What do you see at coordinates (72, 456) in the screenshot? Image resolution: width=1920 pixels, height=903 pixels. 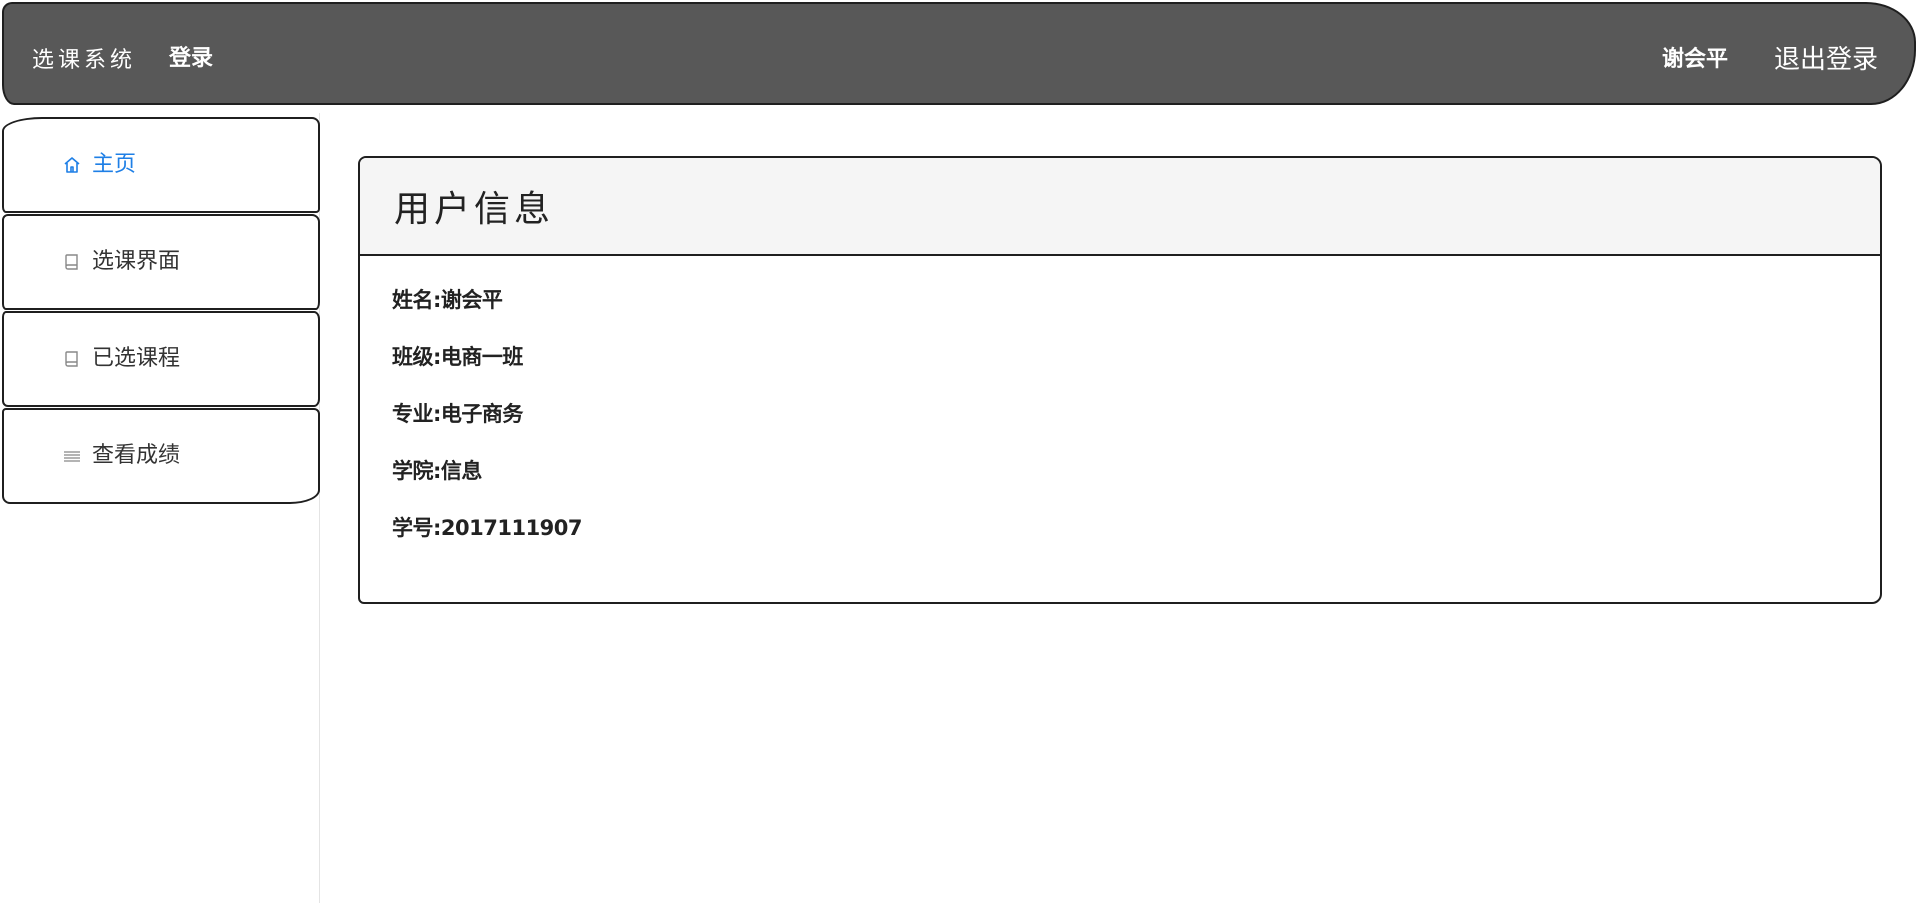 I see `list-icon` at bounding box center [72, 456].